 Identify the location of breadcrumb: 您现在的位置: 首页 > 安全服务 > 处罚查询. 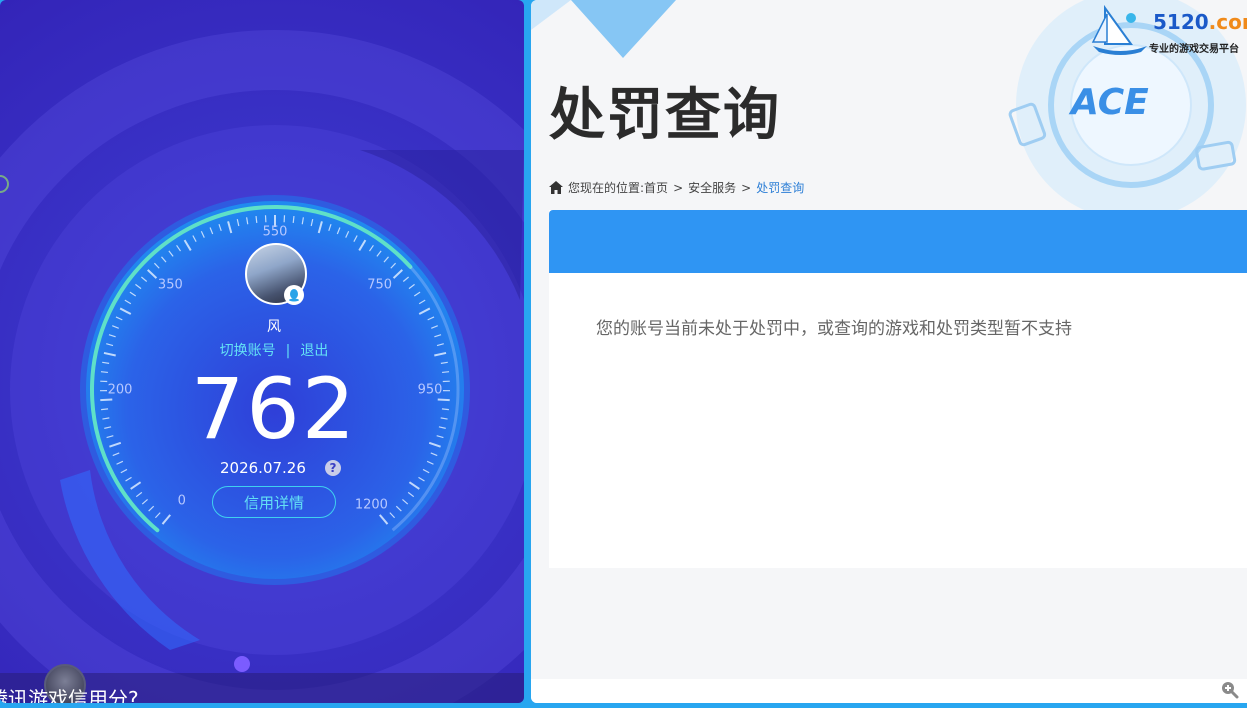
(676, 187).